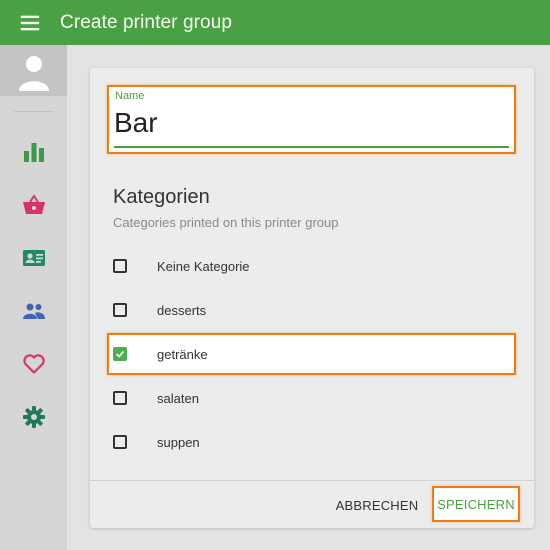  Describe the element at coordinates (136, 123) in the screenshot. I see `name-input: Bar` at that location.